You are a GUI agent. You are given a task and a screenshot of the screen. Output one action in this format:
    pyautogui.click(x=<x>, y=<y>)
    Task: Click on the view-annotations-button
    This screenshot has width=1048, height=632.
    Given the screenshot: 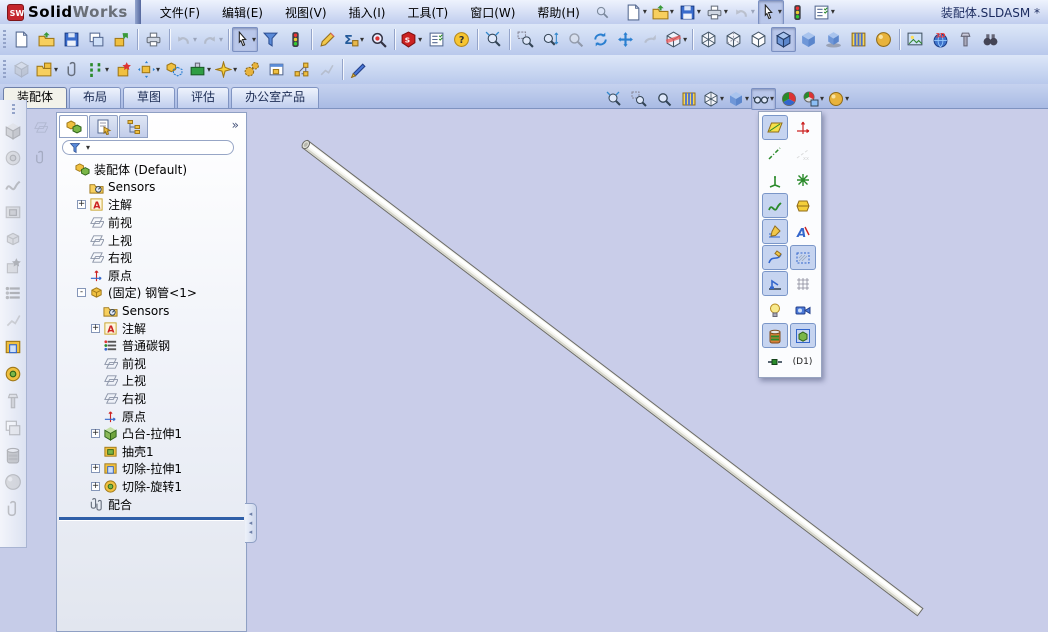 What is the action you would take?
    pyautogui.click(x=803, y=231)
    